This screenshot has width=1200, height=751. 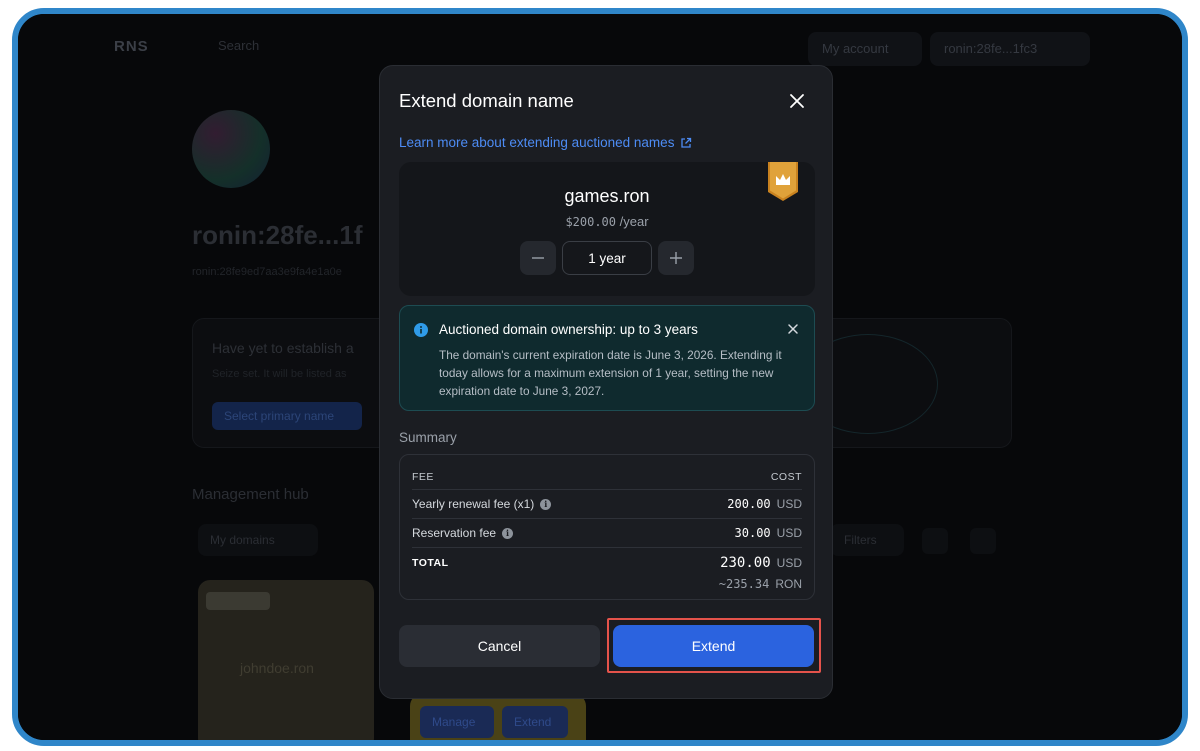 I want to click on price-value: $200.00, so click(x=591, y=222).